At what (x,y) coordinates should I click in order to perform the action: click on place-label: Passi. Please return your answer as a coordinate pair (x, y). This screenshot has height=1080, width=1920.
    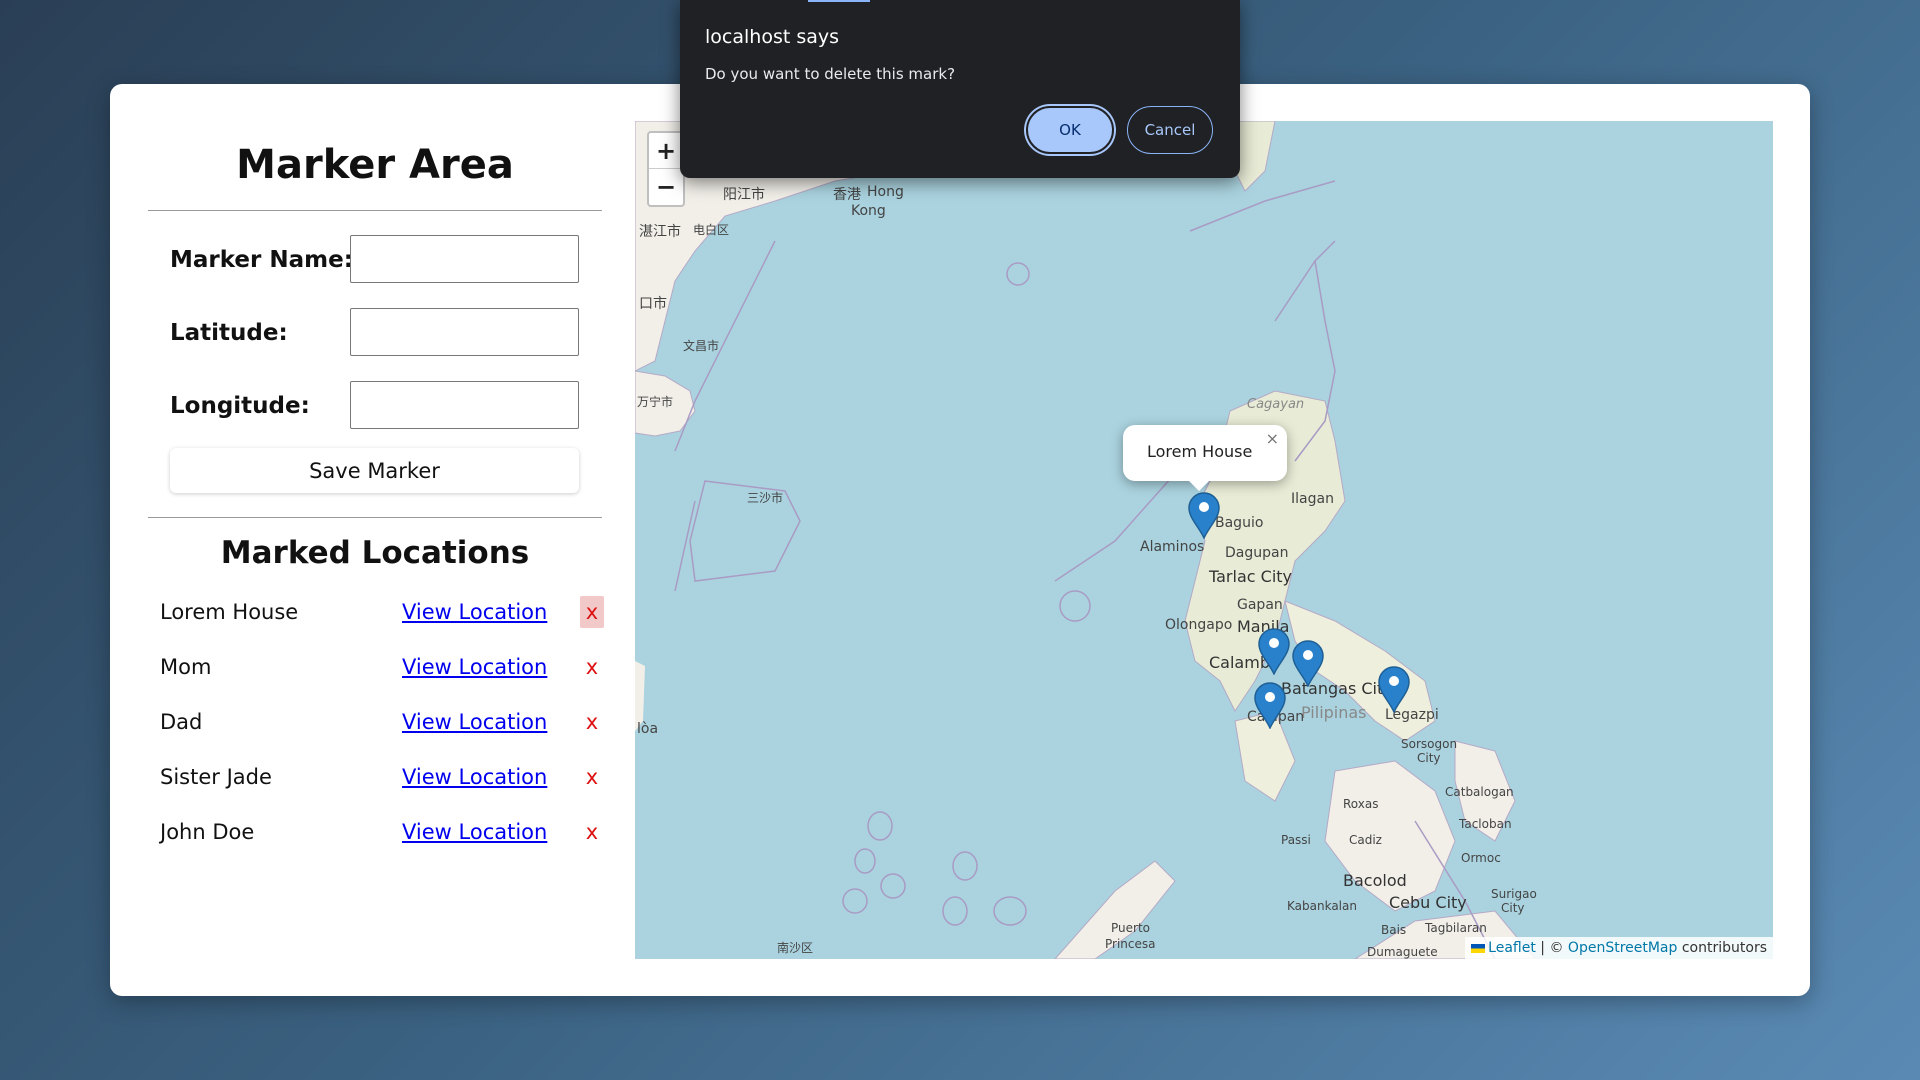
    Looking at the image, I should click on (1296, 840).